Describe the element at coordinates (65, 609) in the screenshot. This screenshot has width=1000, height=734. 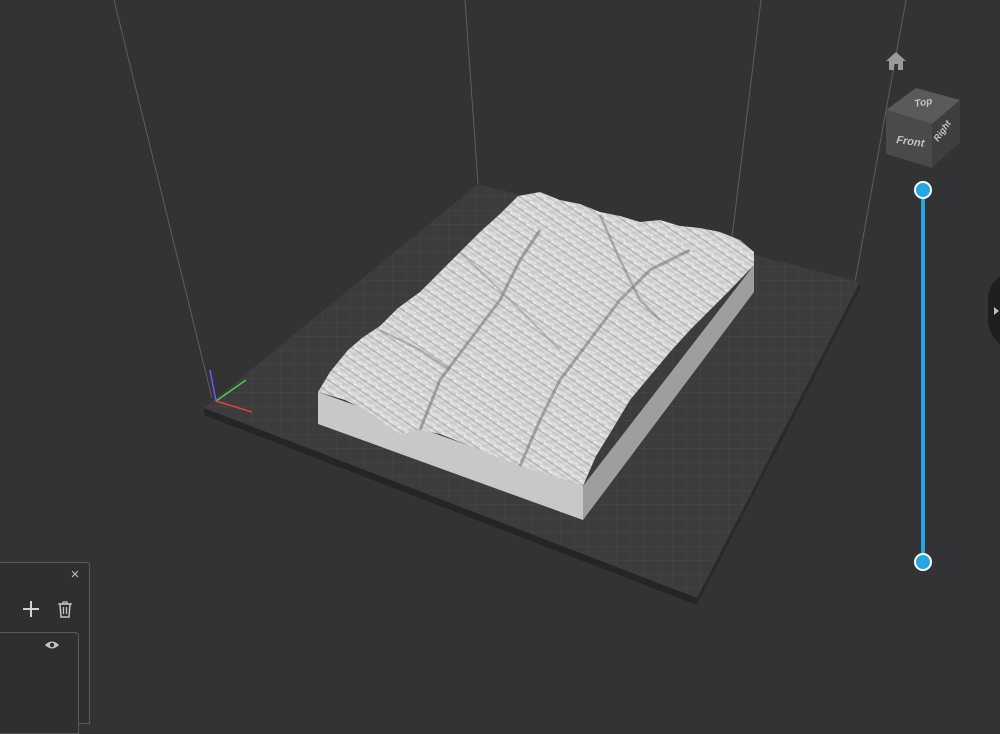
I see `trash-icon` at that location.